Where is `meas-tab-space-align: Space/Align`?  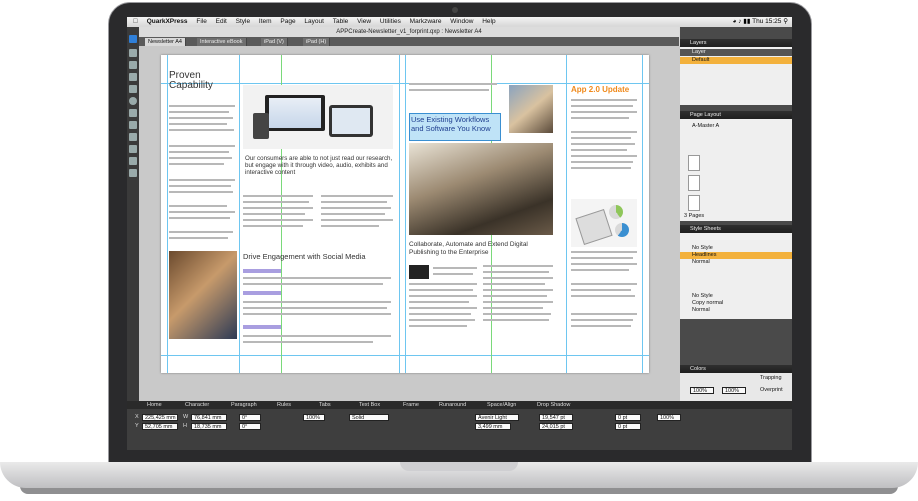 meas-tab-space-align: Space/Align is located at coordinates (501, 405).